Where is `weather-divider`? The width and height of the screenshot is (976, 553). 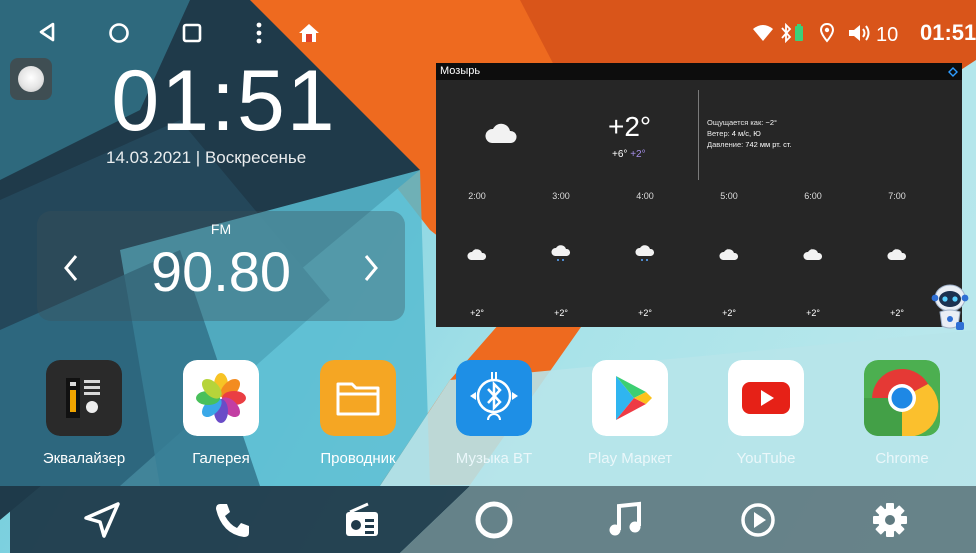 weather-divider is located at coordinates (698, 135).